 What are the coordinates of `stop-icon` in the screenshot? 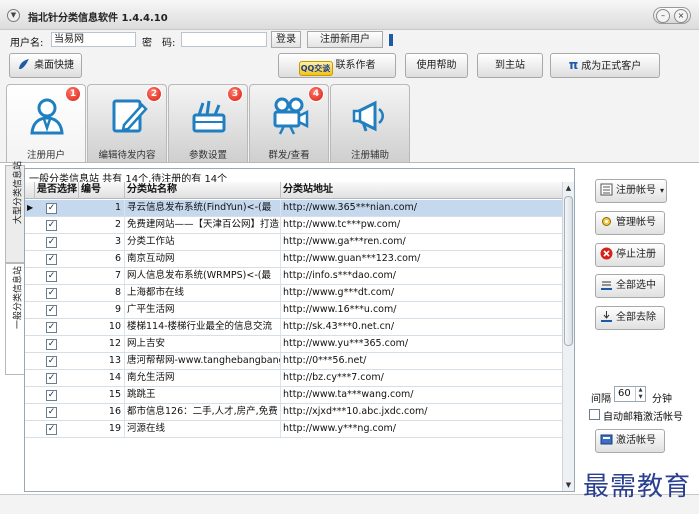 It's located at (606, 253).